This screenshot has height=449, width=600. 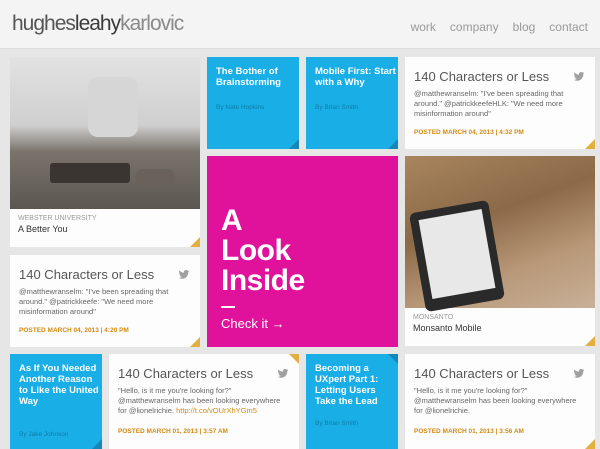 I want to click on hero-line-1: A, so click(x=232, y=220).